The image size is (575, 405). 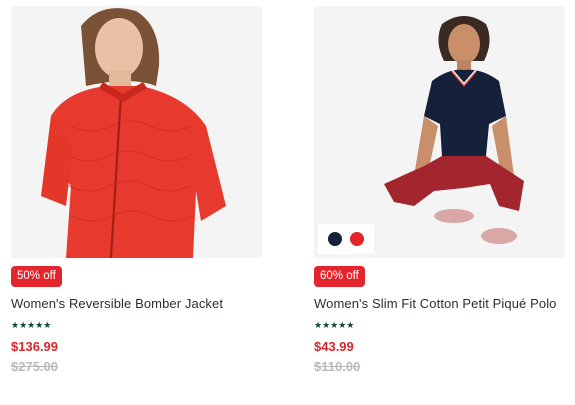 What do you see at coordinates (36, 276) in the screenshot?
I see `discount-badge: 50% off` at bounding box center [36, 276].